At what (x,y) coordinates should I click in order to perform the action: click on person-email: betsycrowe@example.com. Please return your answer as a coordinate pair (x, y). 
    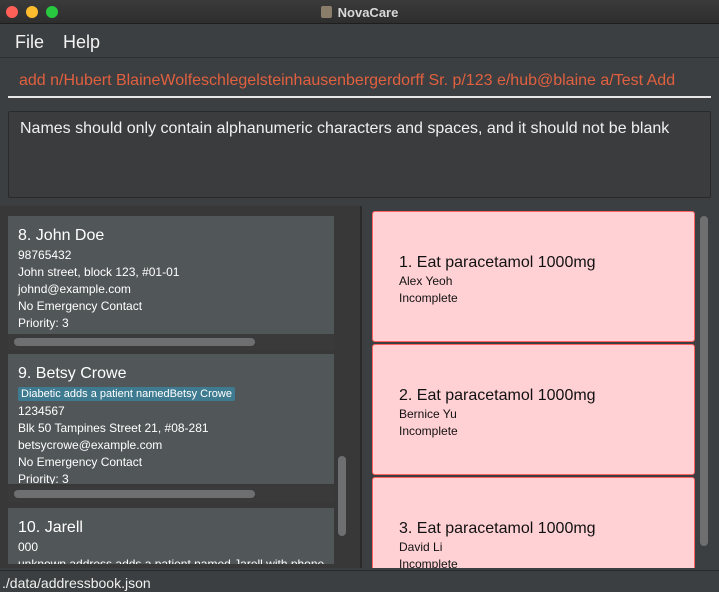
    Looking at the image, I should click on (90, 445).